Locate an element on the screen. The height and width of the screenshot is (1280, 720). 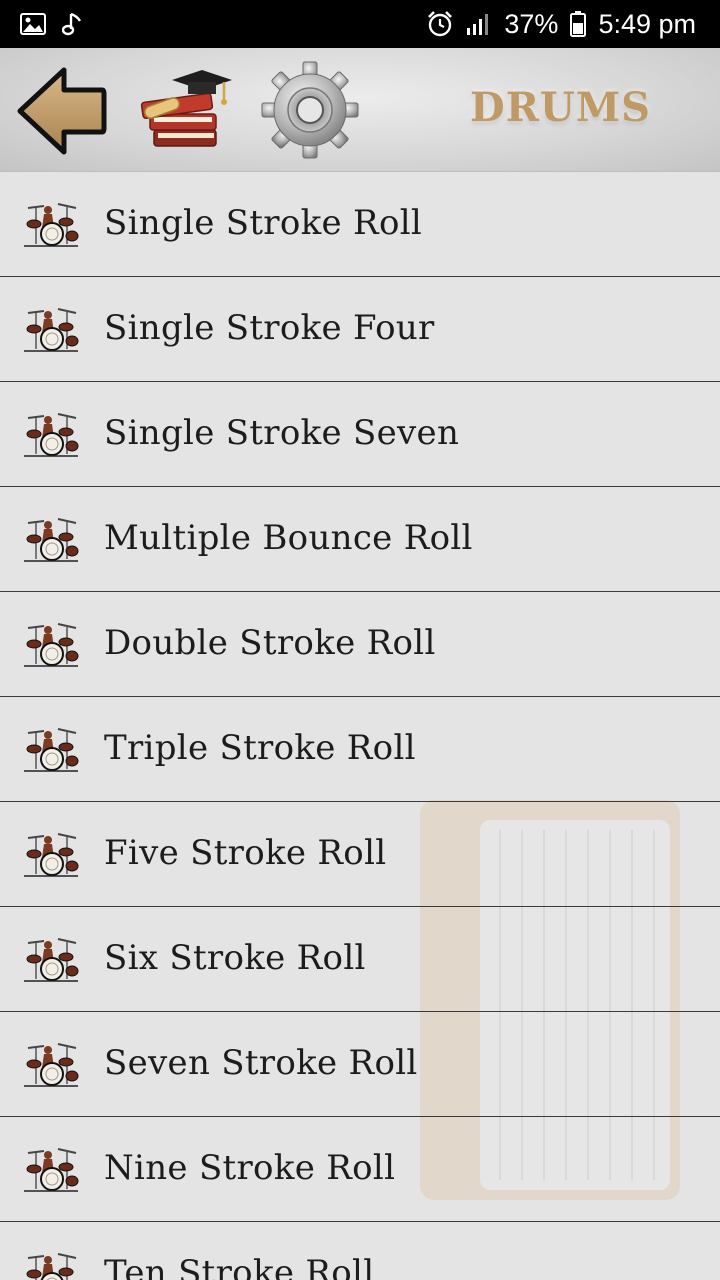
list-item-6: Triple Stroke Roll is located at coordinates (360, 749).